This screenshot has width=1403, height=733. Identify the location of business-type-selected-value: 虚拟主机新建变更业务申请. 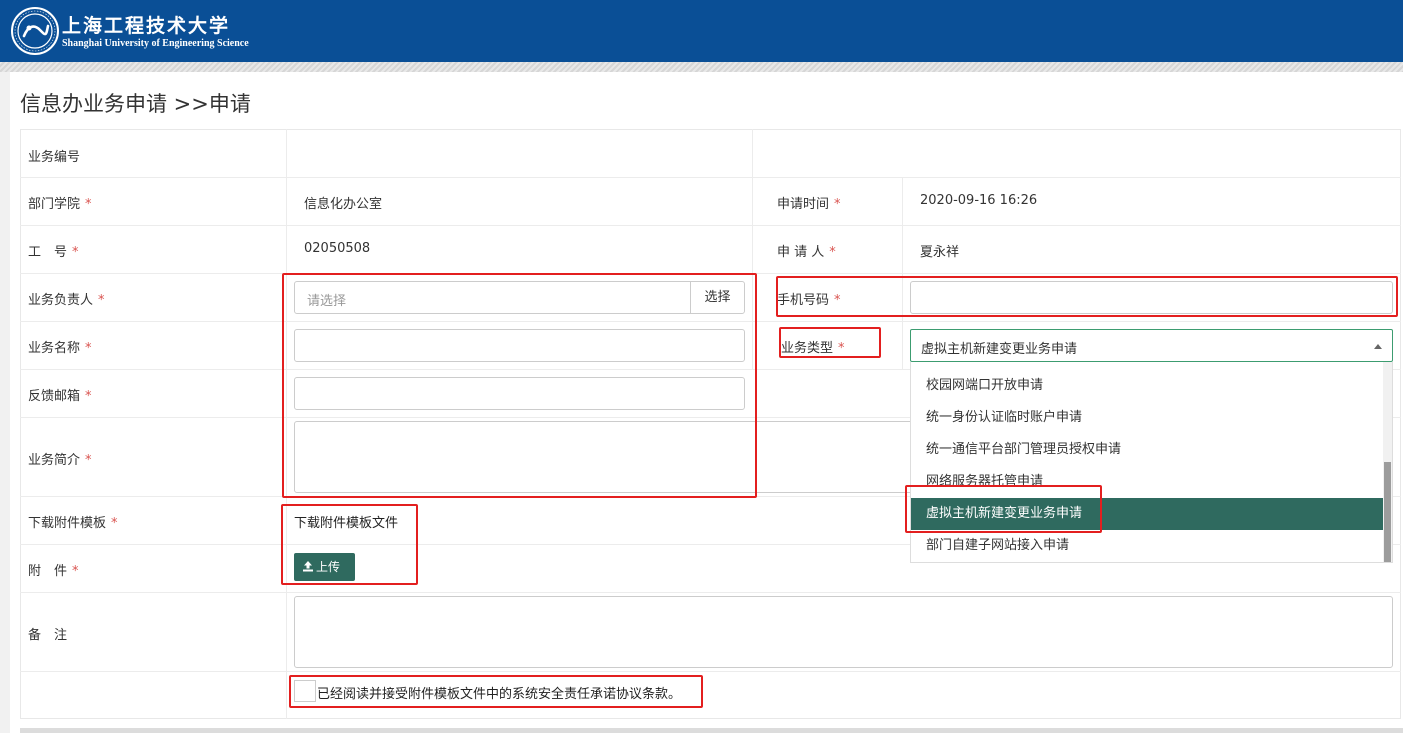
(999, 349).